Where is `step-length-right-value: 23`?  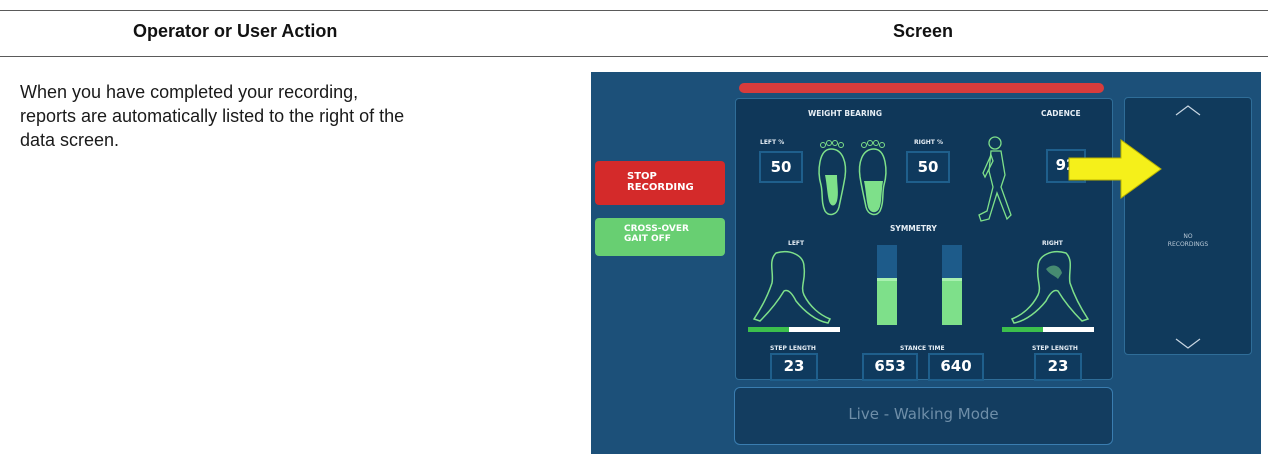
step-length-right-value: 23 is located at coordinates (1058, 367).